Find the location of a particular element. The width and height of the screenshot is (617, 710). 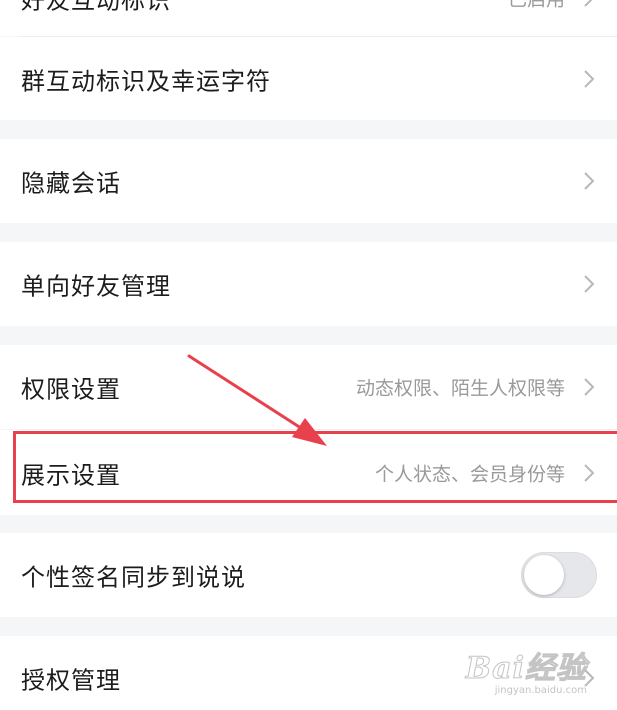

row-subtitle: 动态权限、陌生人权限等 is located at coordinates (460, 388).